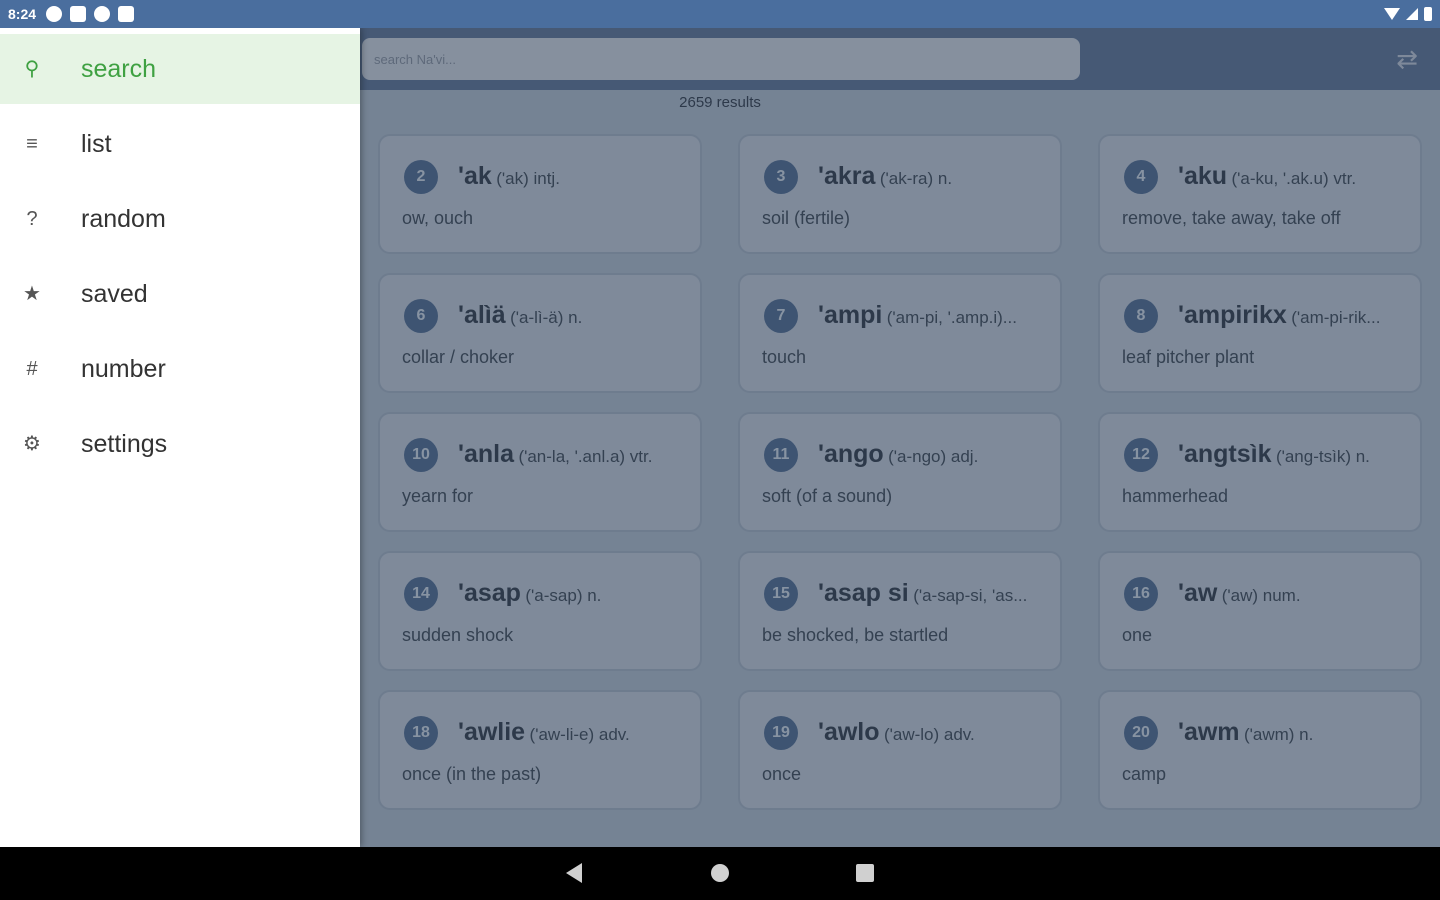 The height and width of the screenshot is (900, 1440). I want to click on status-time: 8:24, so click(22, 14).